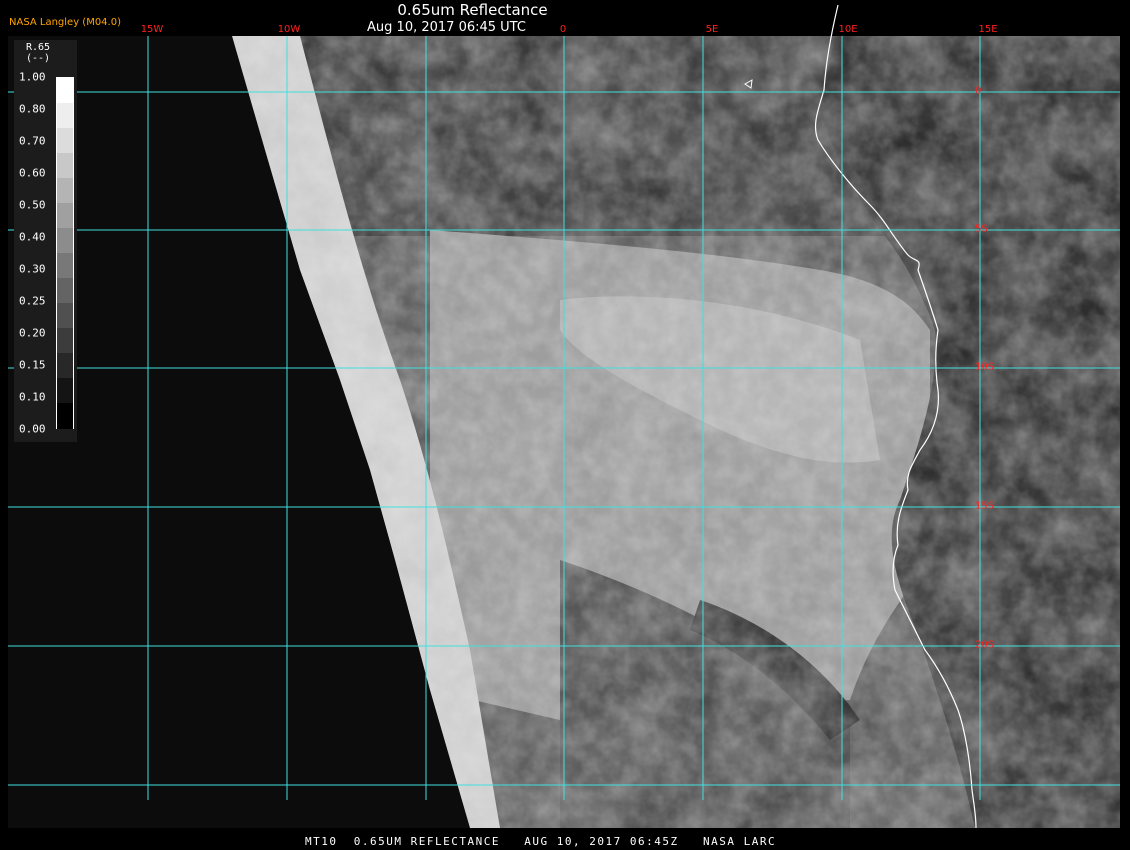  What do you see at coordinates (38, 58) in the screenshot?
I see `legend-units: (--)` at bounding box center [38, 58].